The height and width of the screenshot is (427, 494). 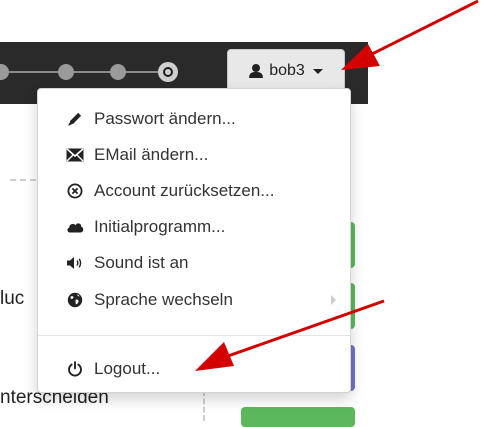 I want to click on menu-divider, so click(x=194, y=335).